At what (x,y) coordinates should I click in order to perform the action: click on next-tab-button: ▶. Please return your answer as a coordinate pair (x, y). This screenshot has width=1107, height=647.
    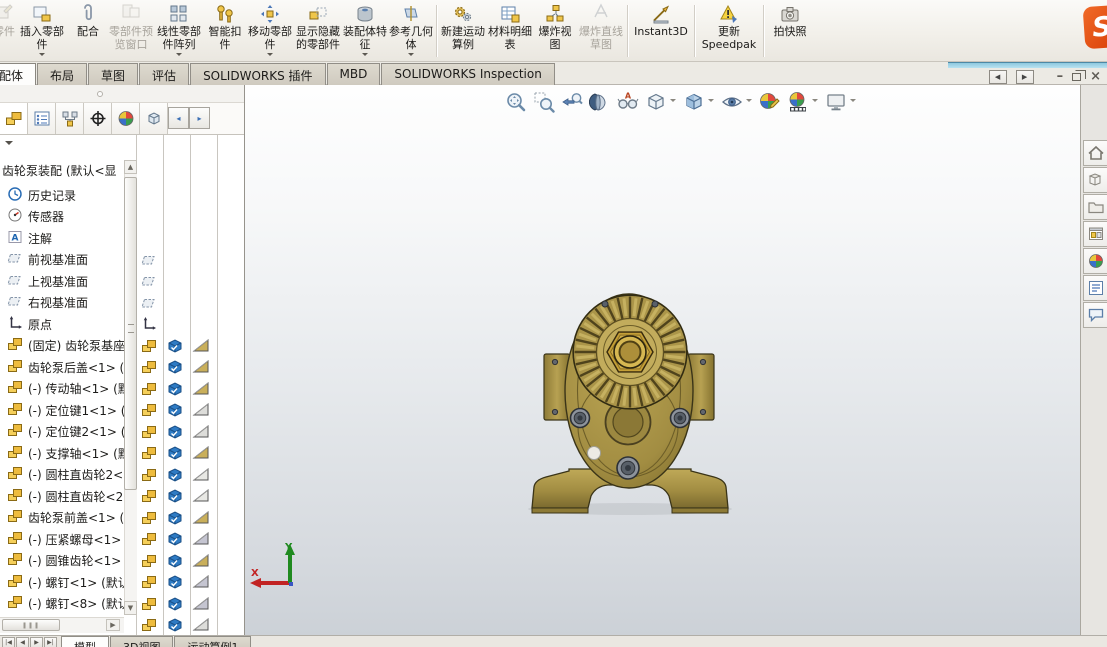
    Looking at the image, I should click on (36, 642).